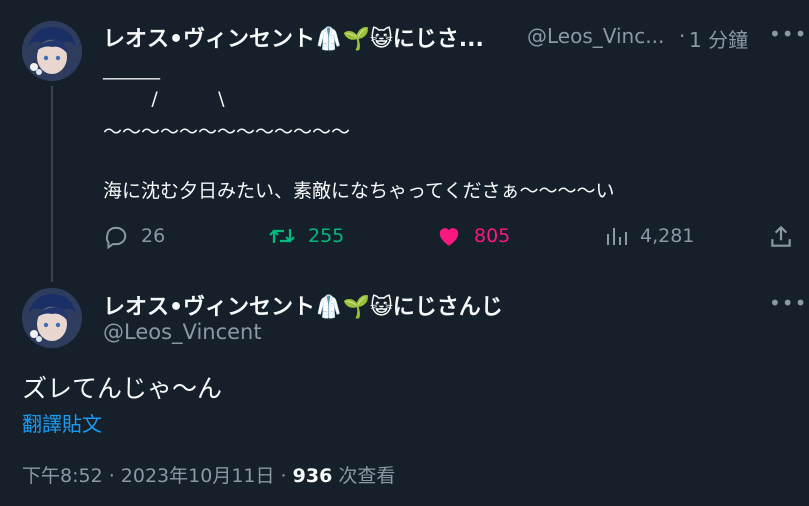 The image size is (809, 506). I want to click on retweet-button: 255, so click(306, 236).